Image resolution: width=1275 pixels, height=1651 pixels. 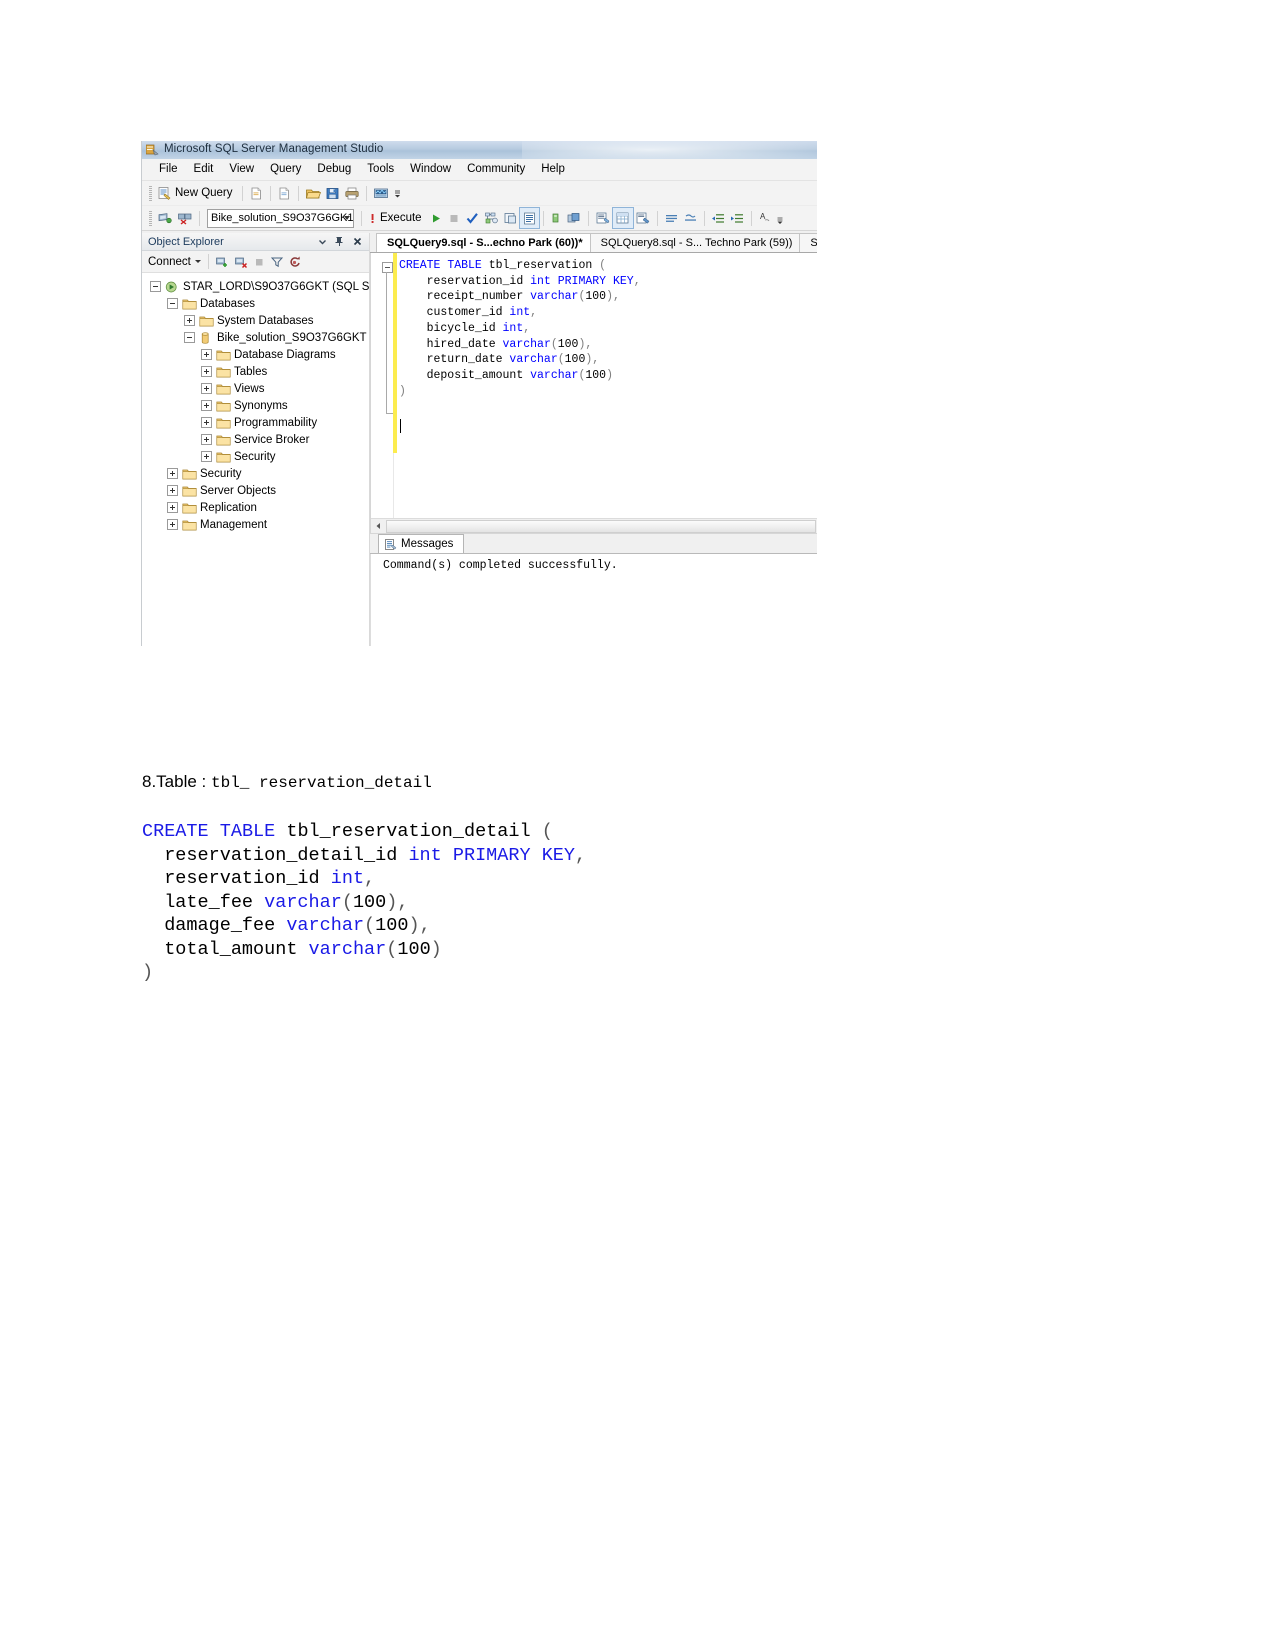 I want to click on tab-sqlquery-partial: SQLQ, so click(x=808, y=242).